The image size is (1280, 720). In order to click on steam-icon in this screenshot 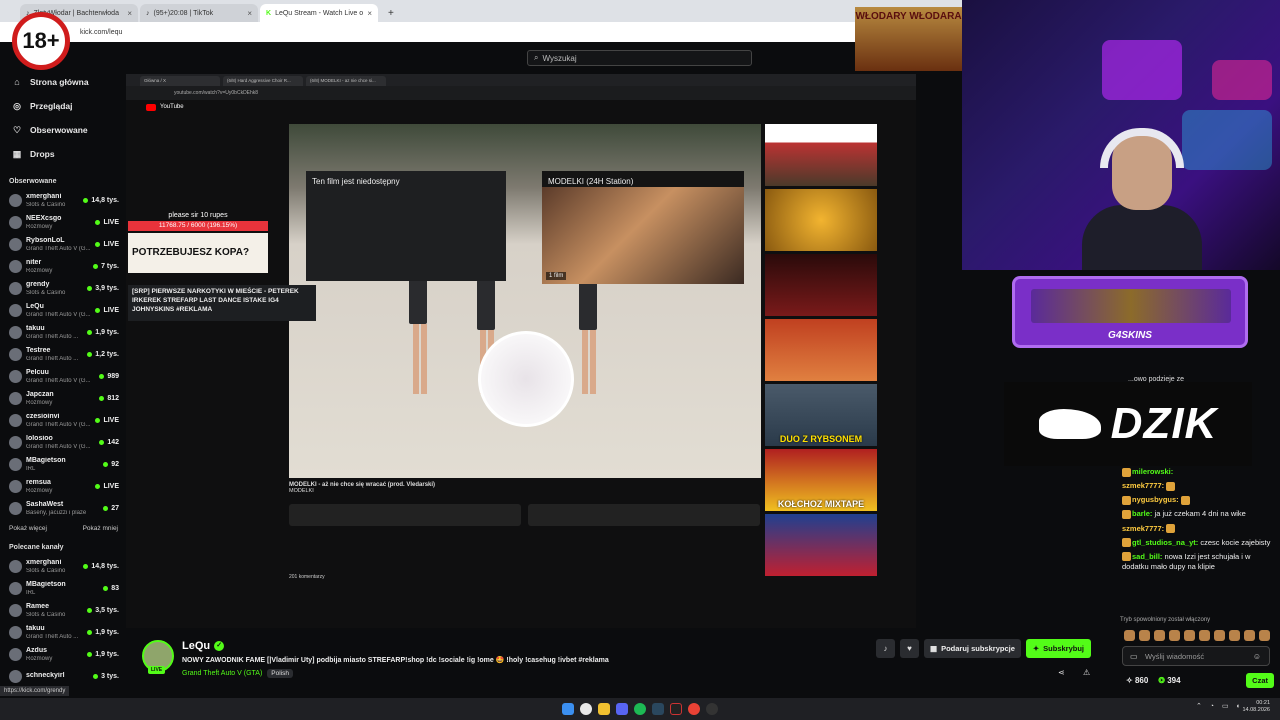, I will do `click(658, 709)`.